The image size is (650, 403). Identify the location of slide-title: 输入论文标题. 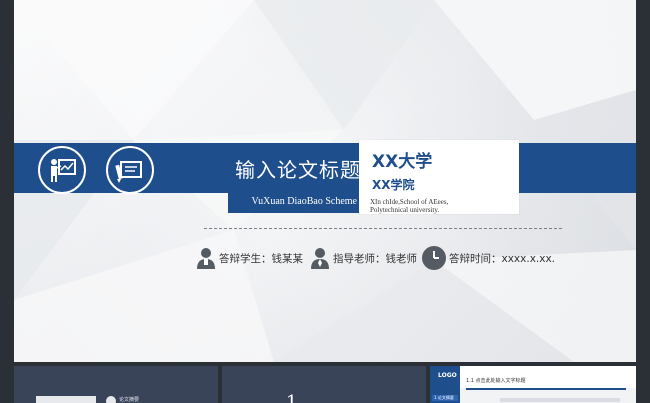
(298, 170).